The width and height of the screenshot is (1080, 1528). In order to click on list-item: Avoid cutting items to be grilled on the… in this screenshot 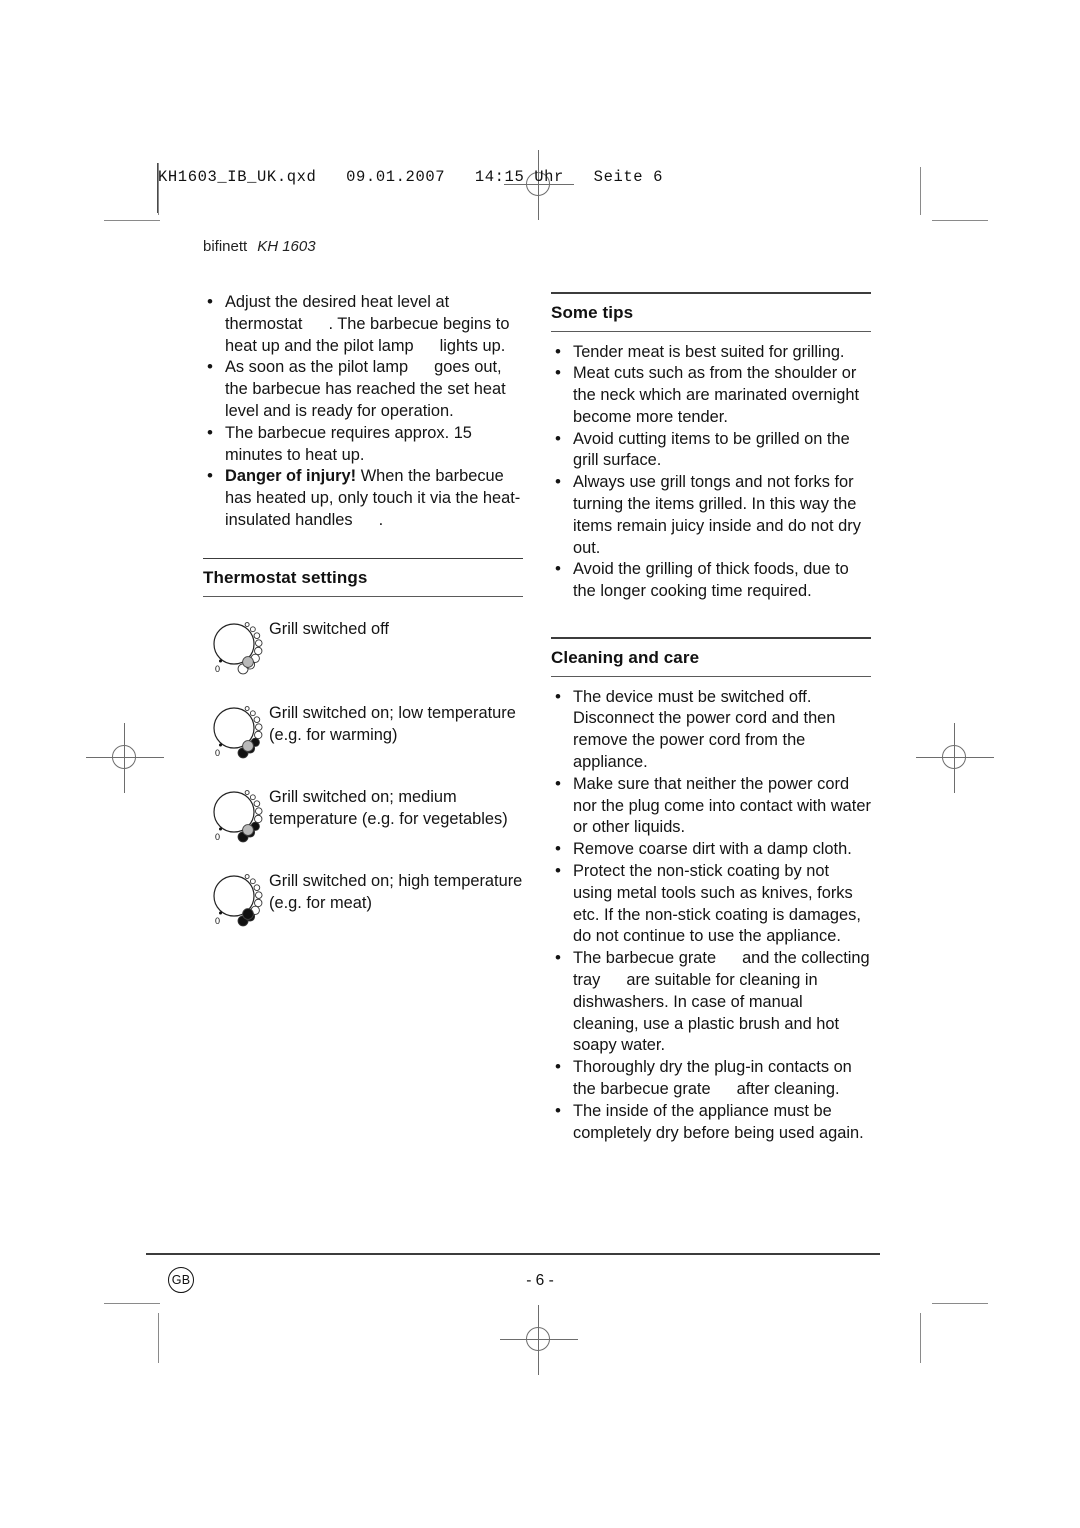, I will do `click(711, 450)`.